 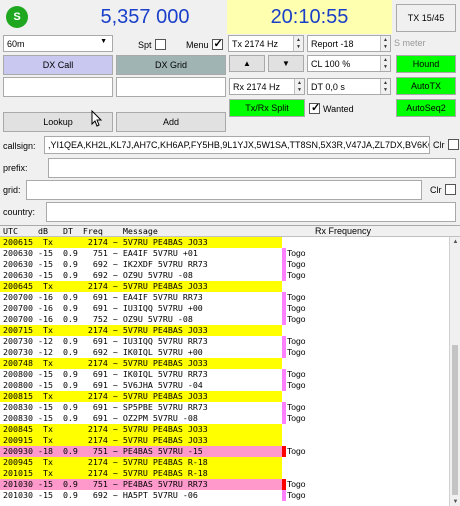 I want to click on band-value: 60m, so click(x=16, y=43).